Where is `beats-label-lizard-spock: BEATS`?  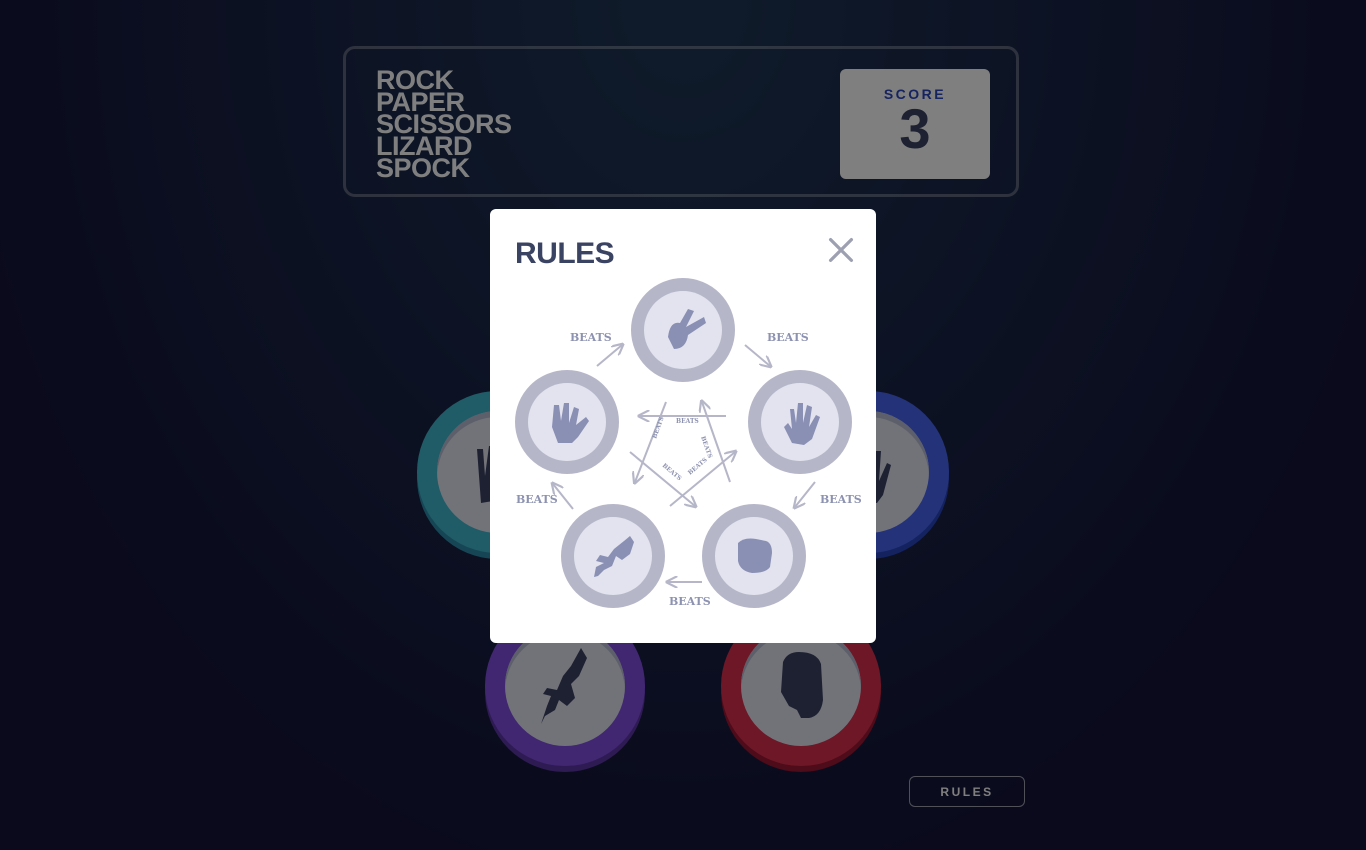 beats-label-lizard-spock: BEATS is located at coordinates (537, 499).